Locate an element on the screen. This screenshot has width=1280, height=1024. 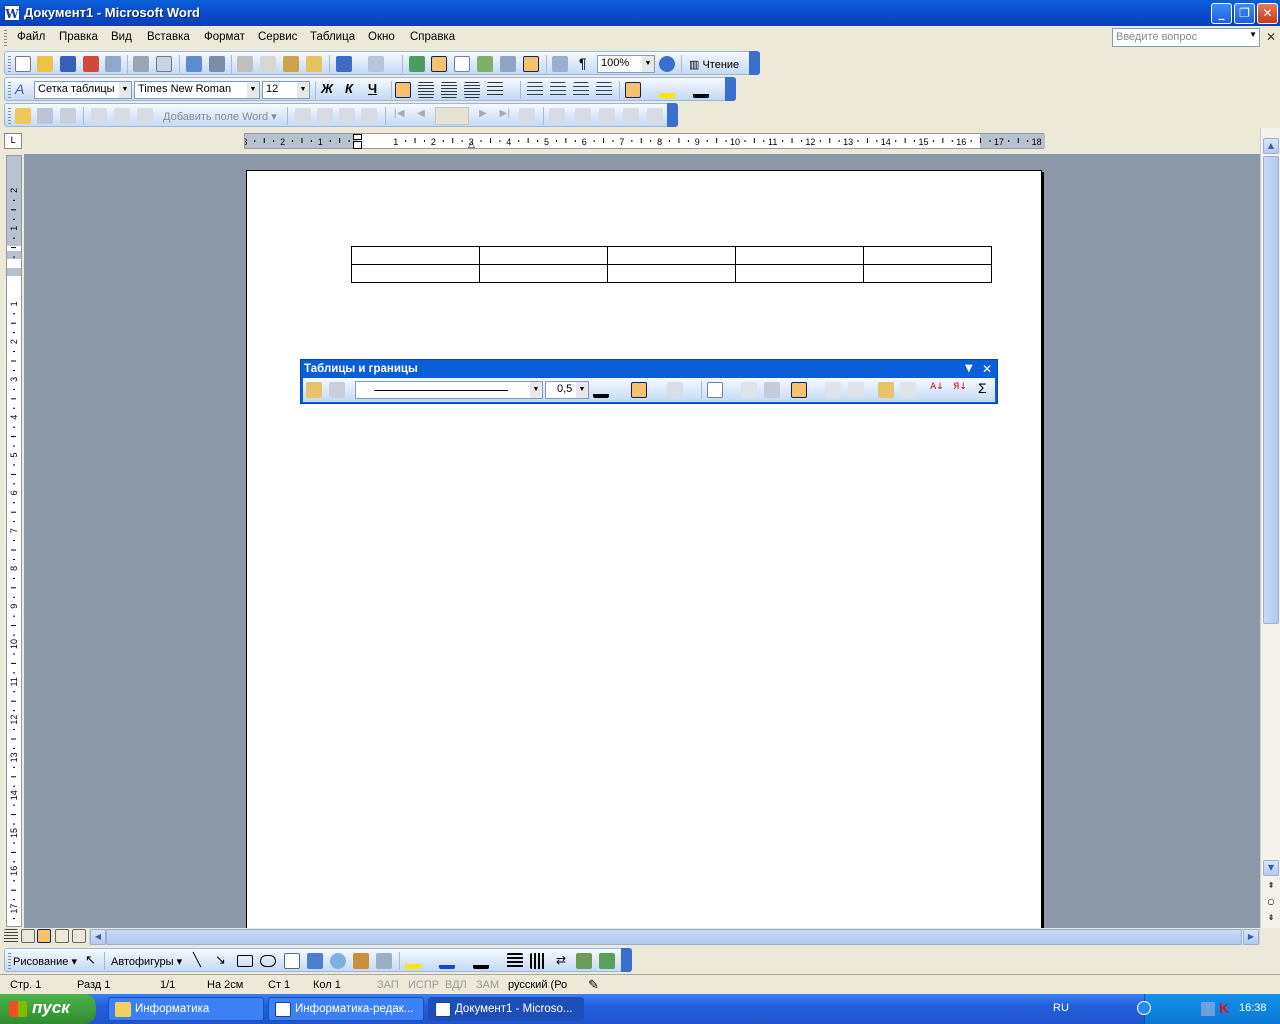
line-weight-combo: 0,5 ▼ is located at coordinates (567, 390).